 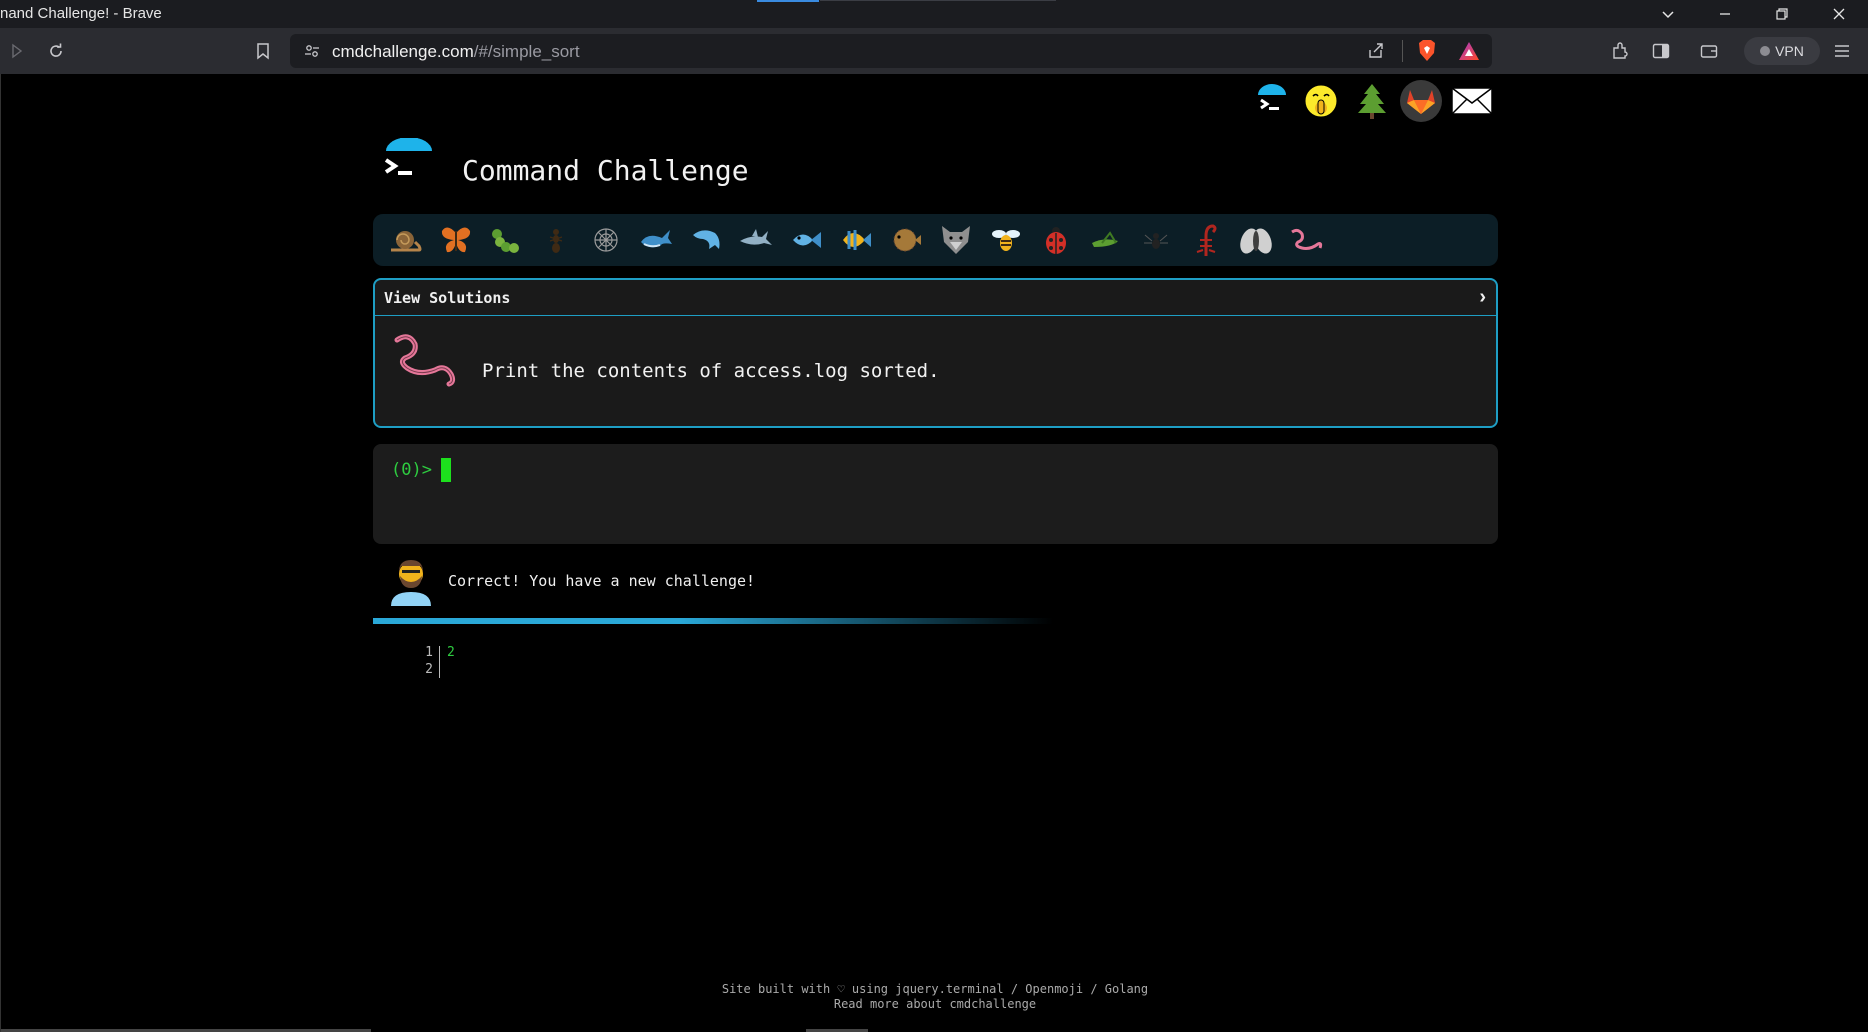 What do you see at coordinates (1709, 51) in the screenshot?
I see `wallet-icon` at bounding box center [1709, 51].